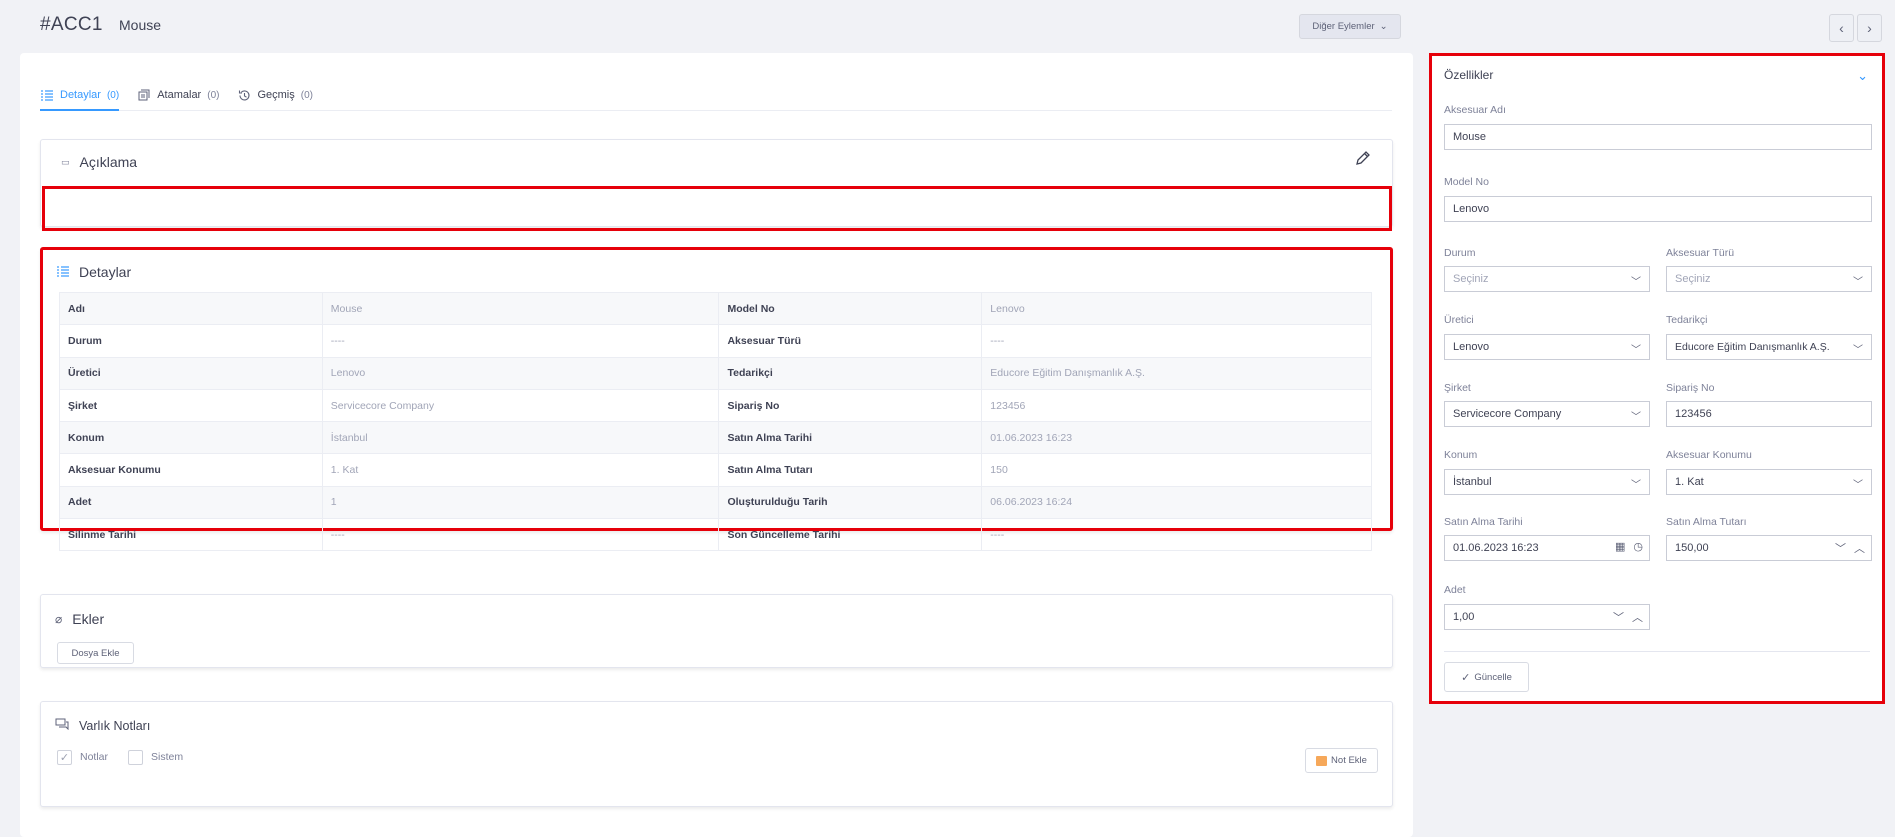 This screenshot has height=837, width=1895. What do you see at coordinates (275, 95) in the screenshot?
I see `tab-history: Geçmiş (0)` at bounding box center [275, 95].